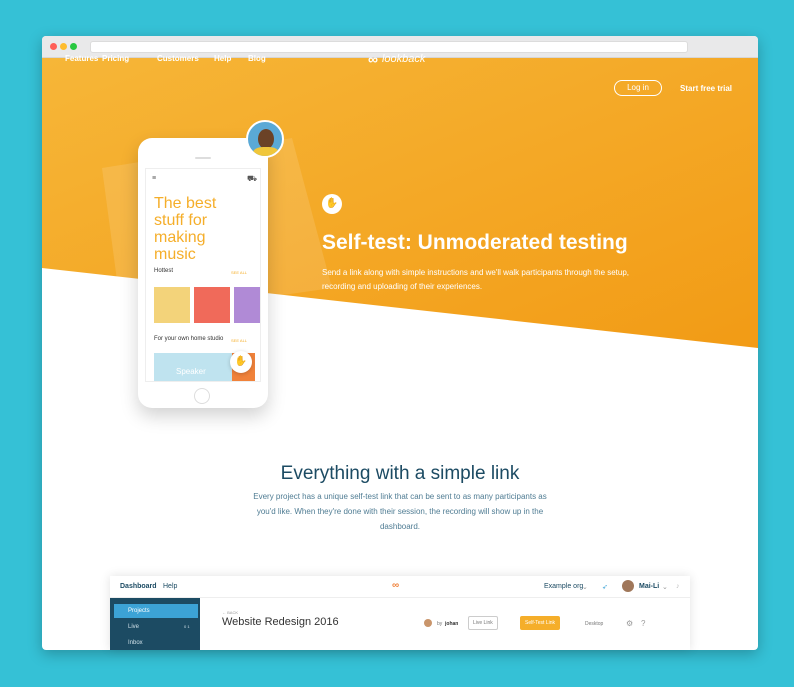 Image resolution: width=794 pixels, height=687 pixels. What do you see at coordinates (475, 242) in the screenshot?
I see `hero-title: Self-test: Unmoderated testing` at bounding box center [475, 242].